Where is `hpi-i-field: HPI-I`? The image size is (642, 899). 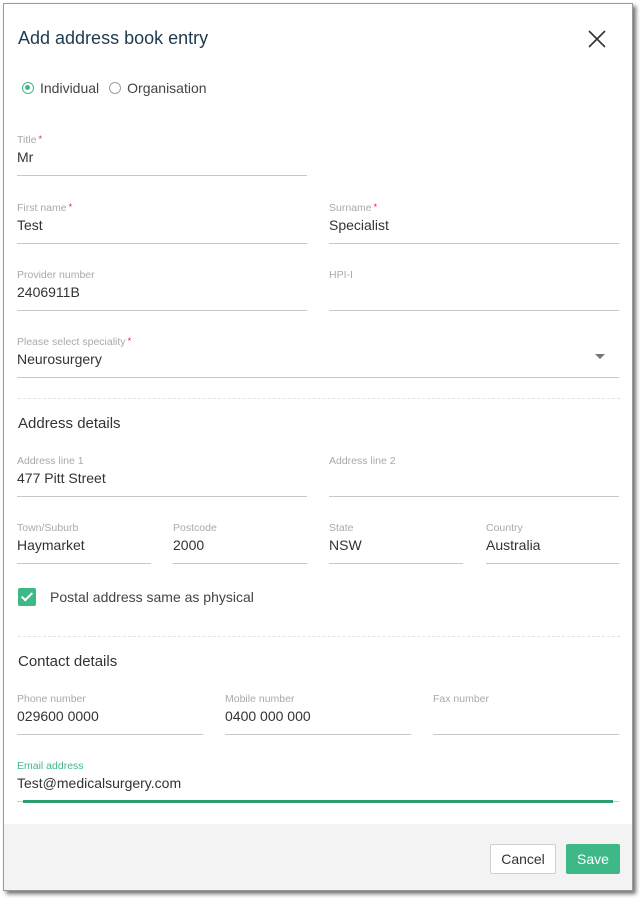 hpi-i-field: HPI-I is located at coordinates (474, 290).